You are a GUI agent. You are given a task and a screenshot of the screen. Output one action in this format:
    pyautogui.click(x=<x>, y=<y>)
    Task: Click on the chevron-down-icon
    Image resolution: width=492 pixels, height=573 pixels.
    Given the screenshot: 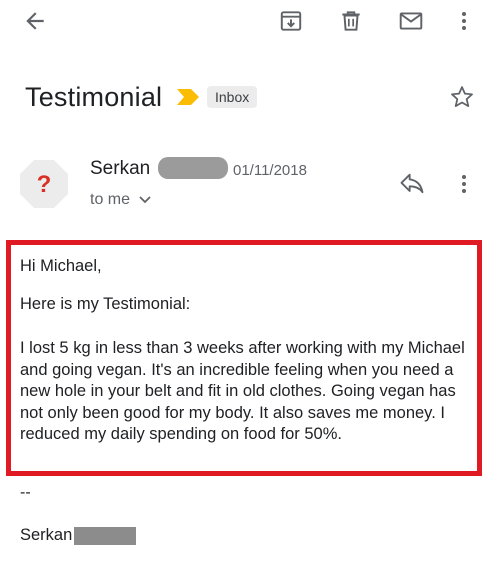 What is the action you would take?
    pyautogui.click(x=145, y=201)
    